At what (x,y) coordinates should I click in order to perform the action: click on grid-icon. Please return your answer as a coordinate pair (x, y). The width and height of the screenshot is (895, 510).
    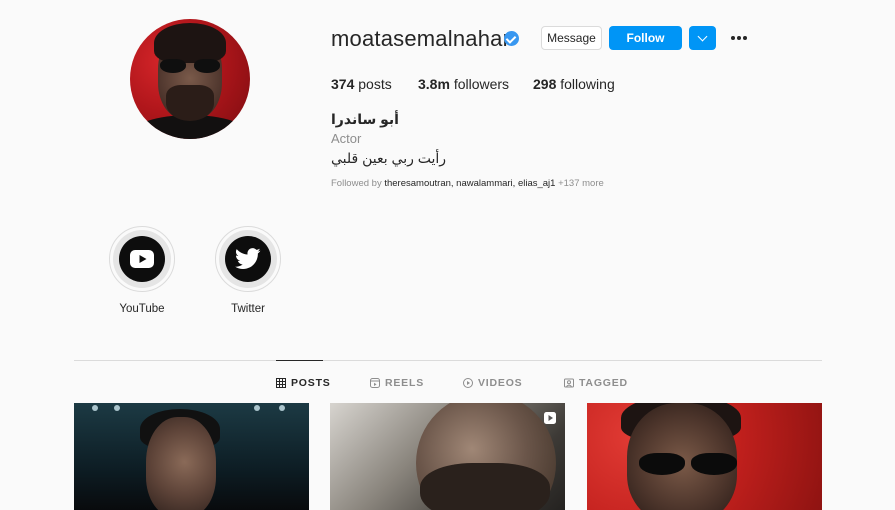
    Looking at the image, I should click on (281, 383).